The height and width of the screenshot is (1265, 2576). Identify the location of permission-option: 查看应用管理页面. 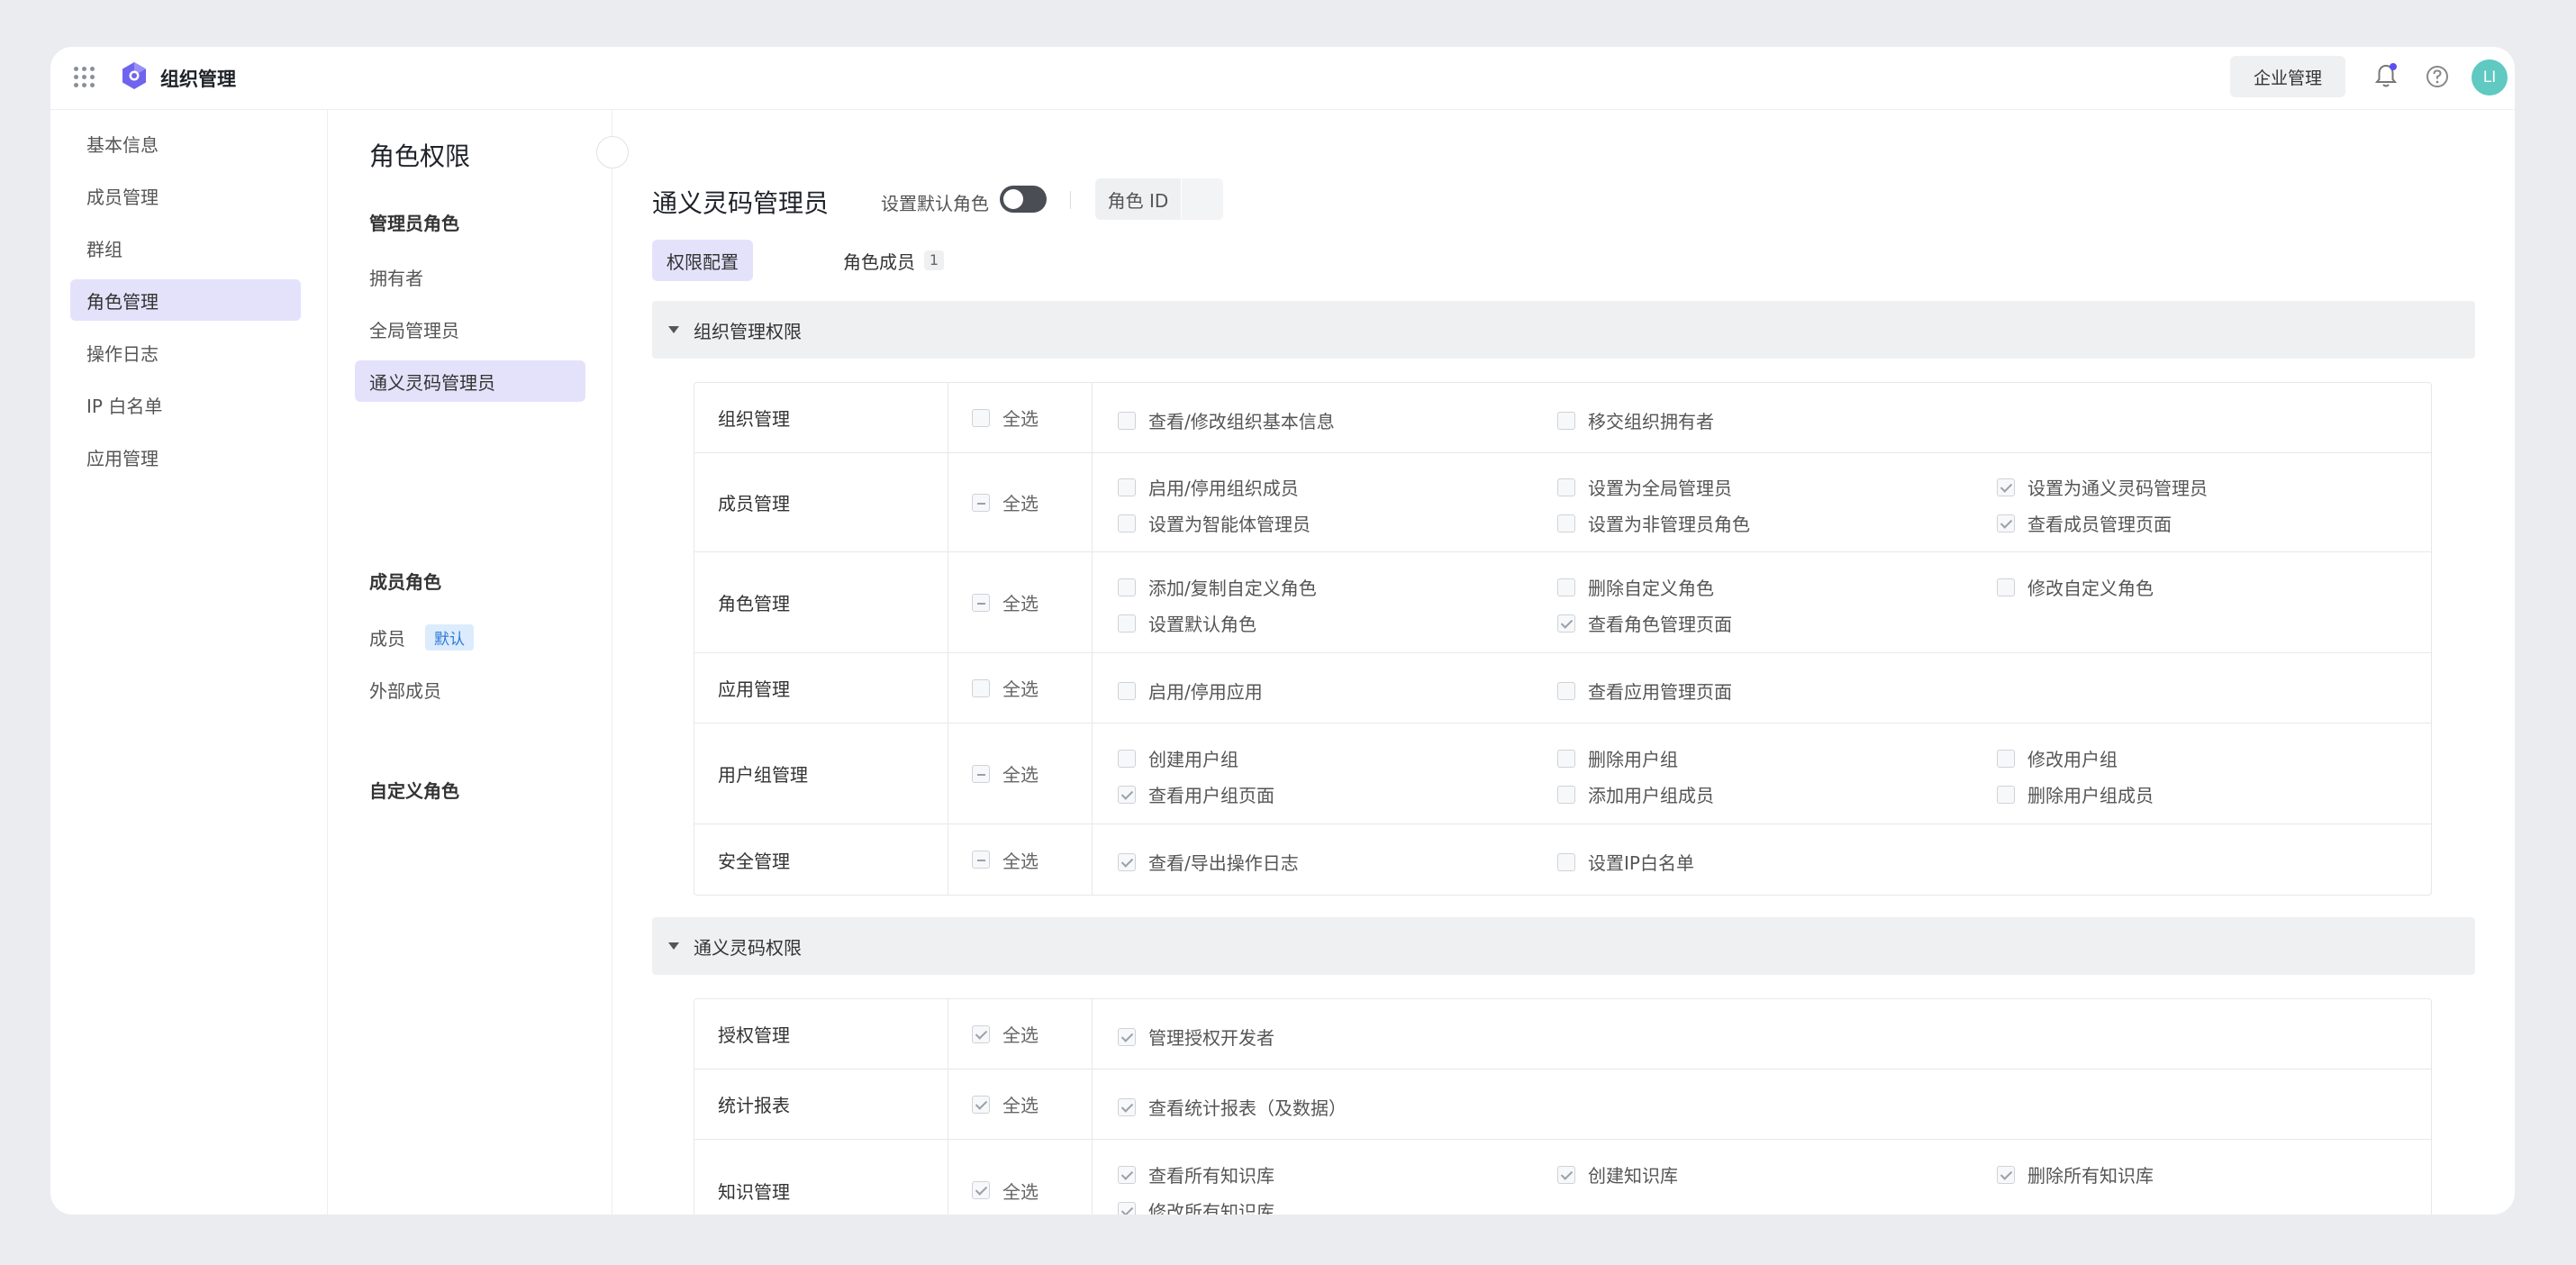
(1645, 691).